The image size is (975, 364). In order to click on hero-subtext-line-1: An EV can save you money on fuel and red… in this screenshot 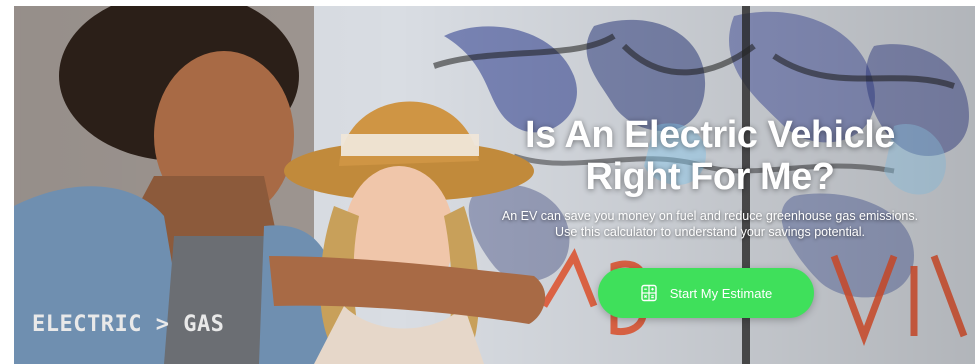, I will do `click(710, 216)`.